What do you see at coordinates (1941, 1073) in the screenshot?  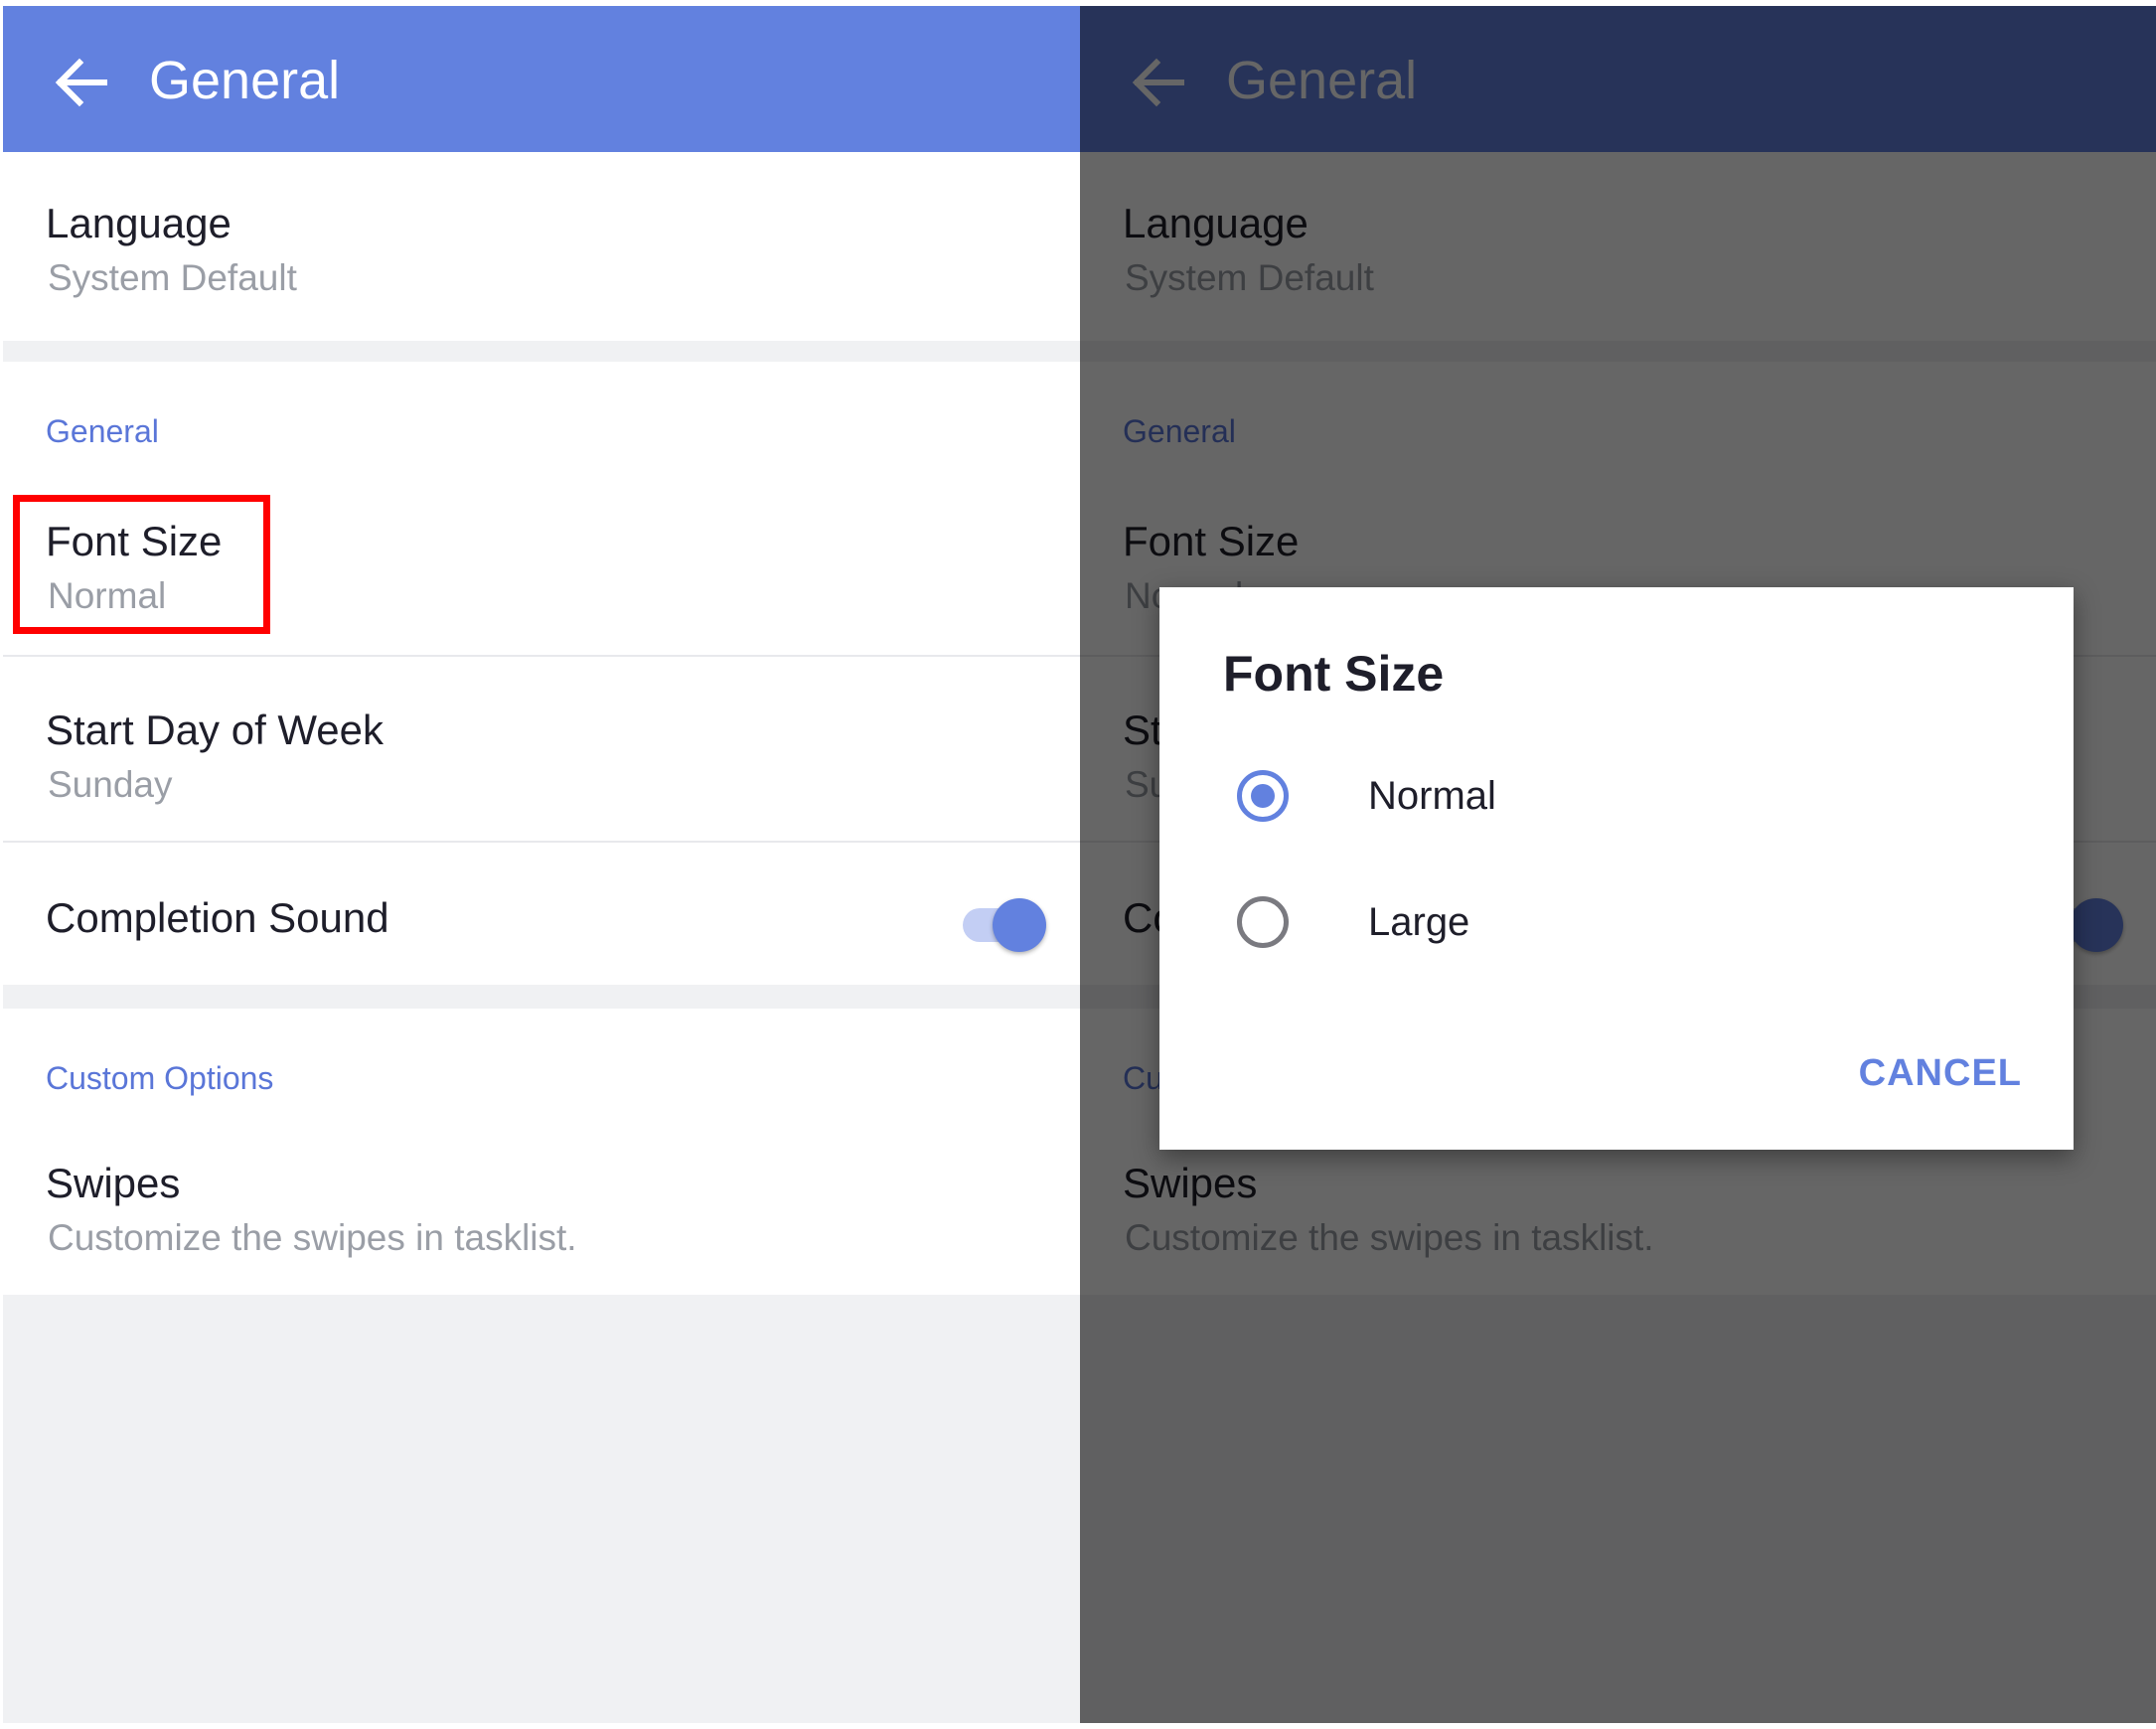 I see `cancel-button: CANCEL` at bounding box center [1941, 1073].